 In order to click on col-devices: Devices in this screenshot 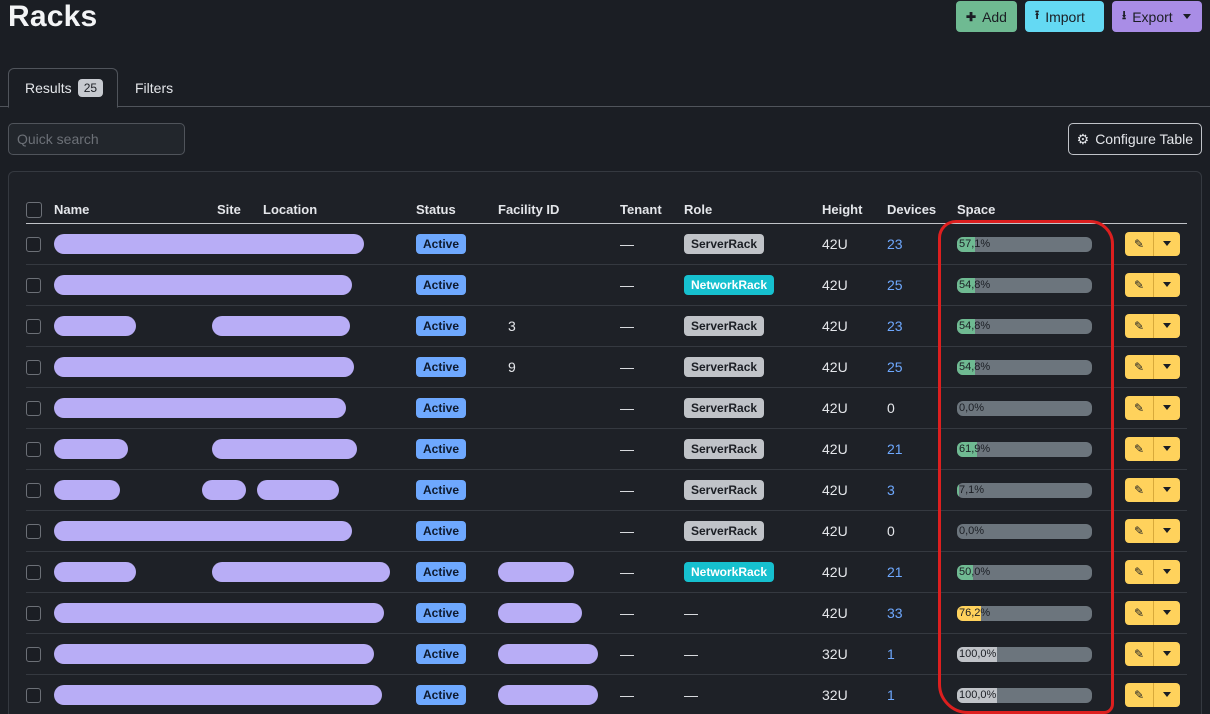, I will do `click(922, 210)`.